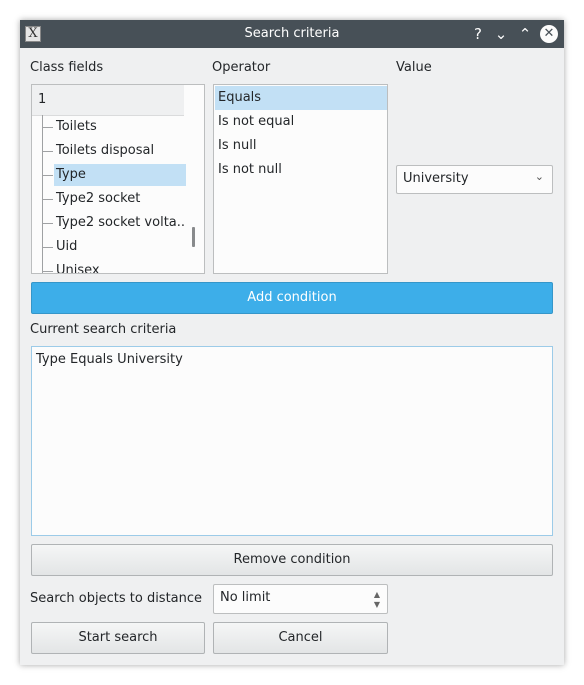  Describe the element at coordinates (42, 194) in the screenshot. I see `tree-branch-line` at that location.